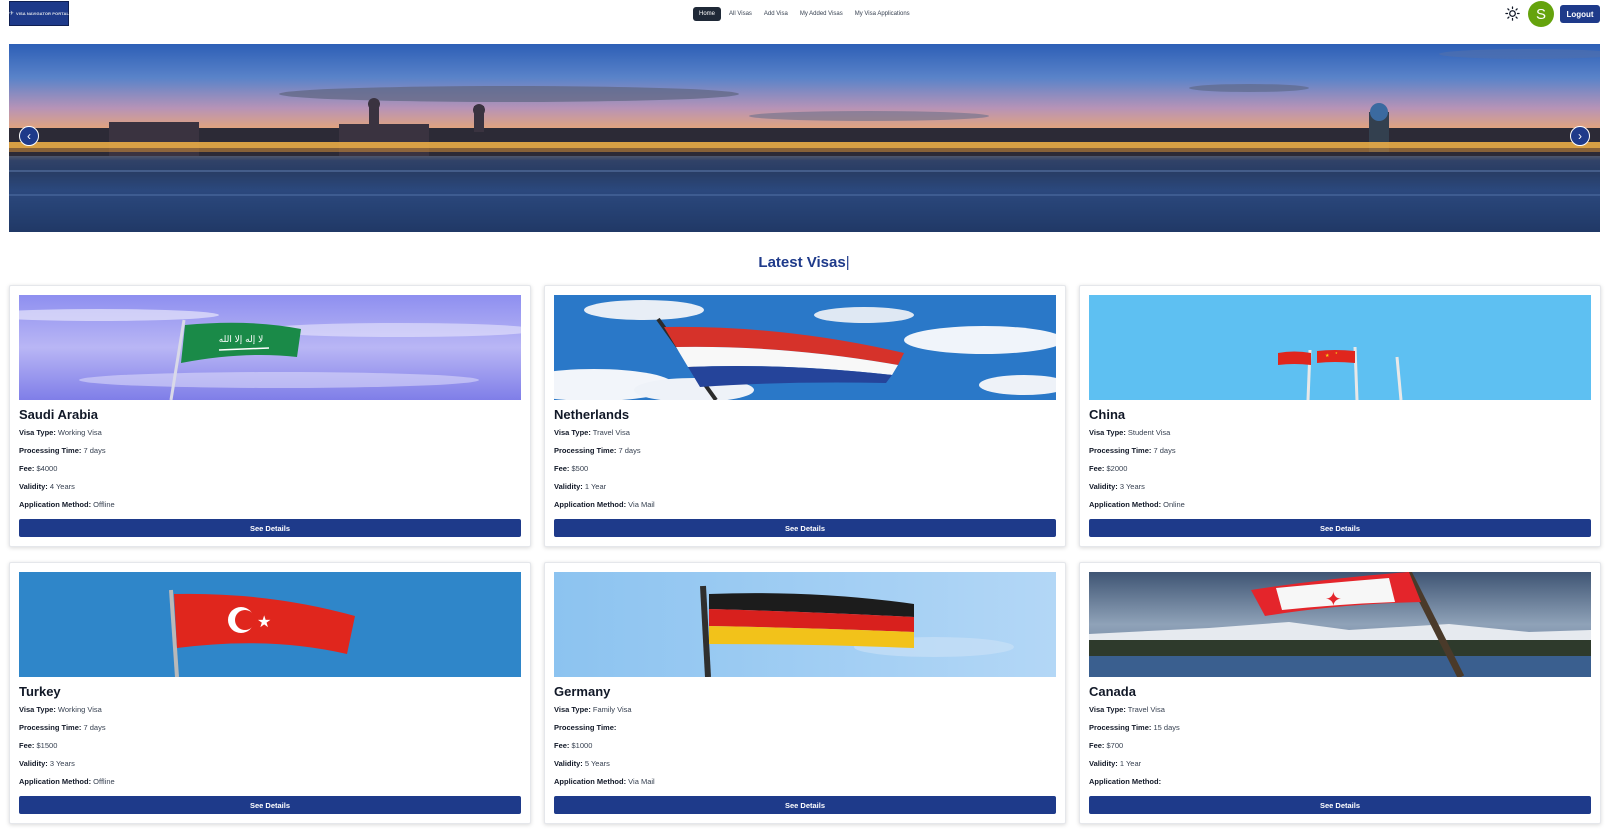 This screenshot has width=1608, height=831. I want to click on nav-link-my-visa-applications: My Visa Applications, so click(882, 14).